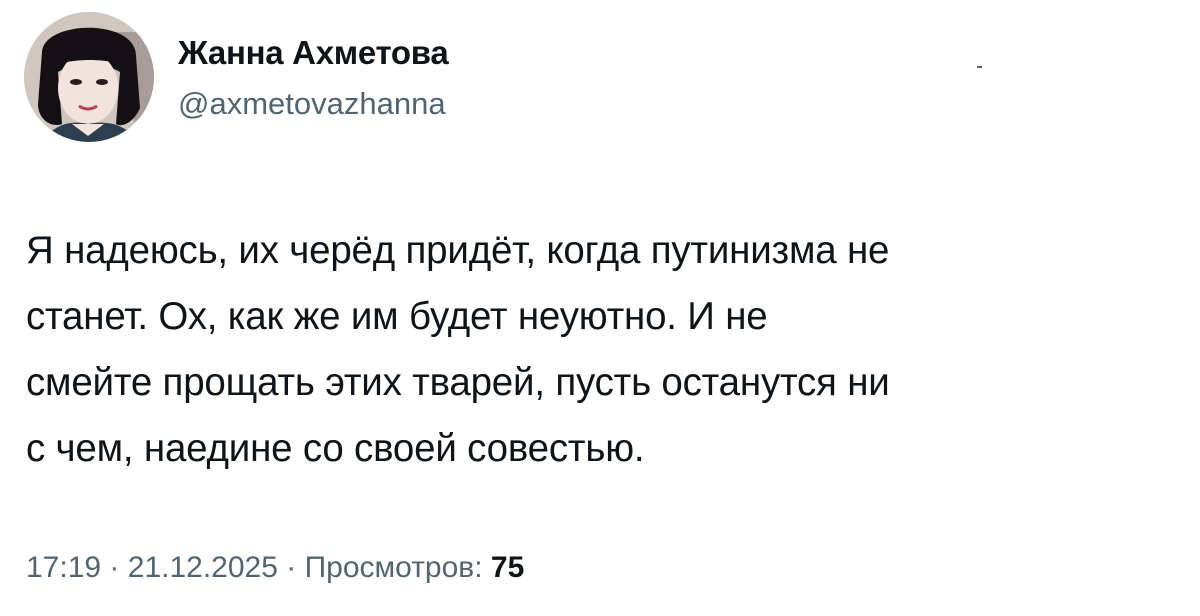 The image size is (1200, 616). What do you see at coordinates (202, 567) in the screenshot?
I see `tweet-date: 21.12.2025` at bounding box center [202, 567].